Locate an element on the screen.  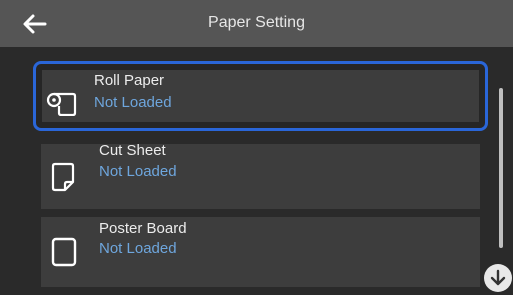
item-name: Roll Paper is located at coordinates (129, 80).